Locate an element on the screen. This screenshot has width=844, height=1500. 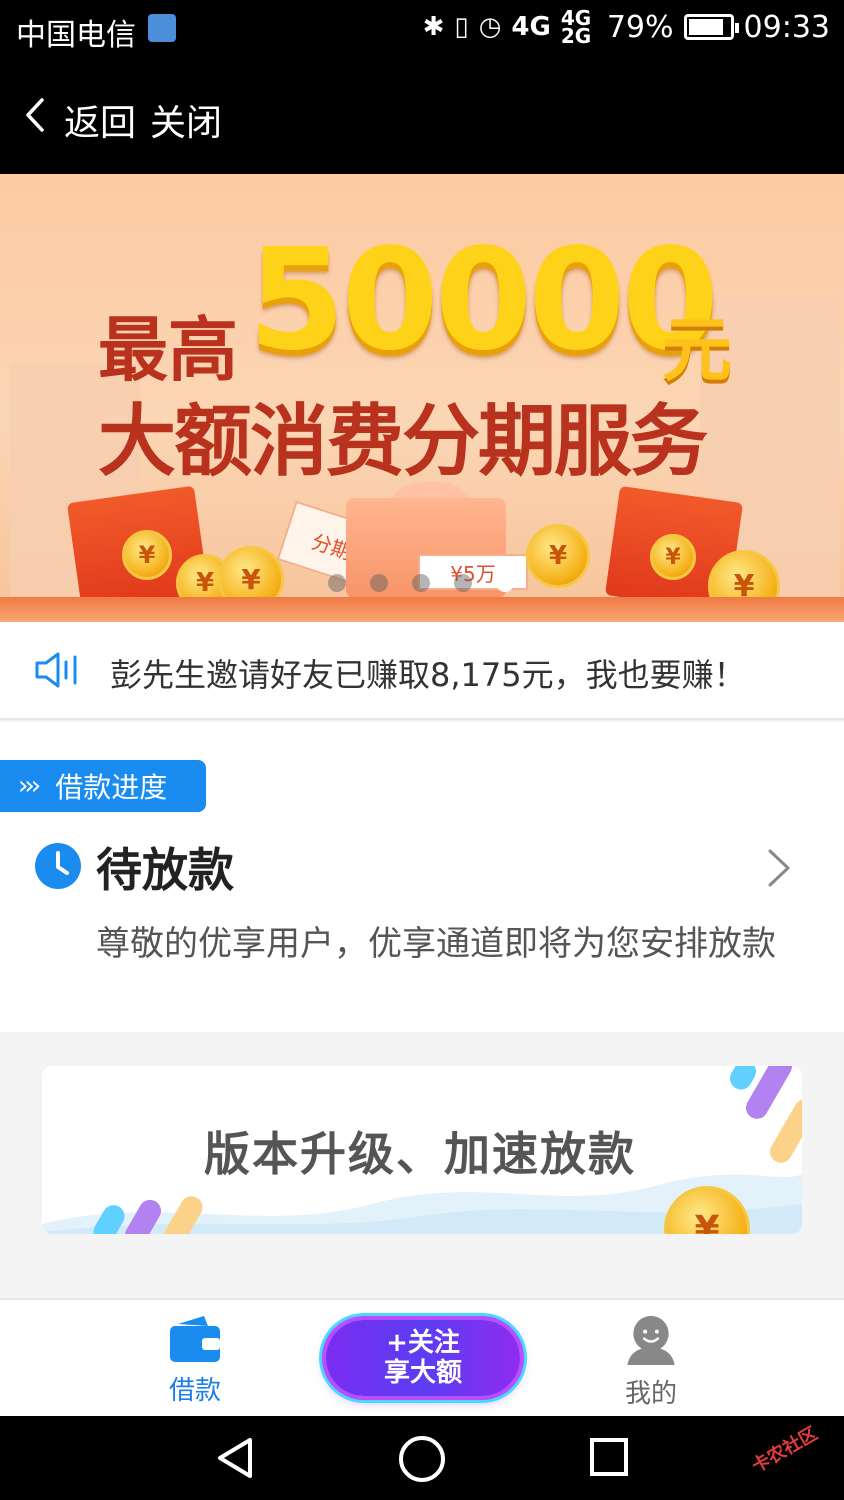
watermark-logo: 卡农社区 is located at coordinates (785, 1450).